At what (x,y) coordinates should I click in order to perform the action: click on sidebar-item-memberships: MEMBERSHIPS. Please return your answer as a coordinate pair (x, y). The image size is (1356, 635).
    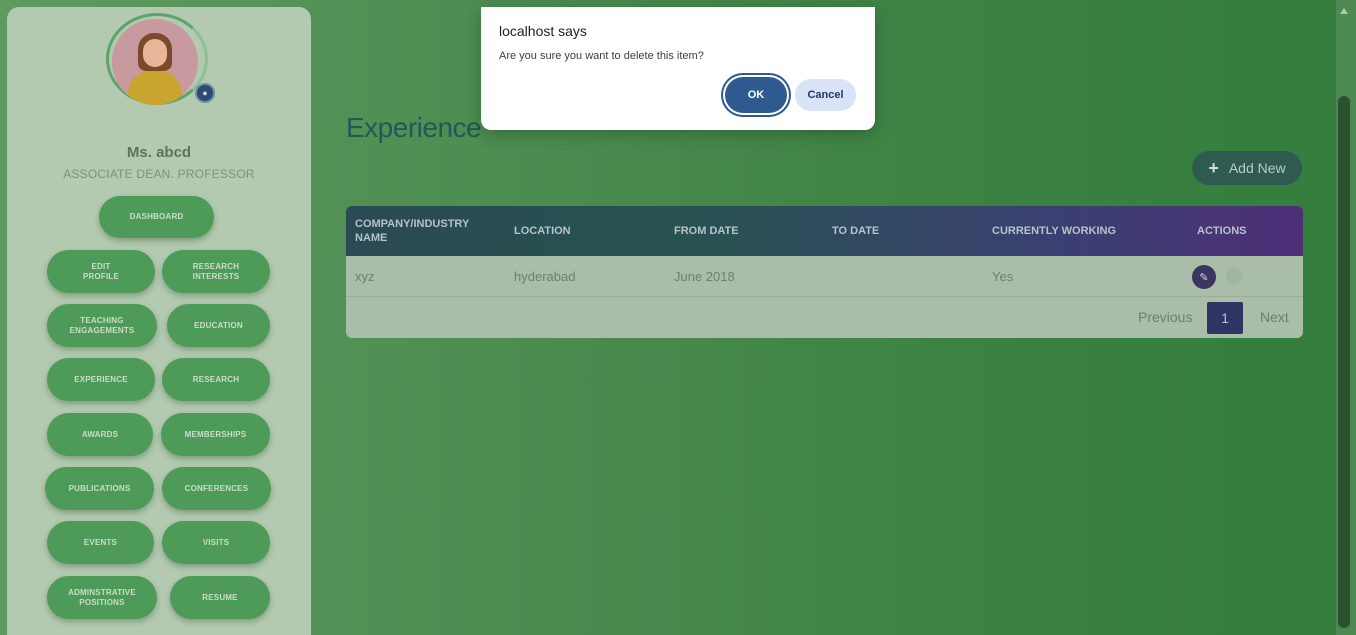
    Looking at the image, I should click on (215, 434).